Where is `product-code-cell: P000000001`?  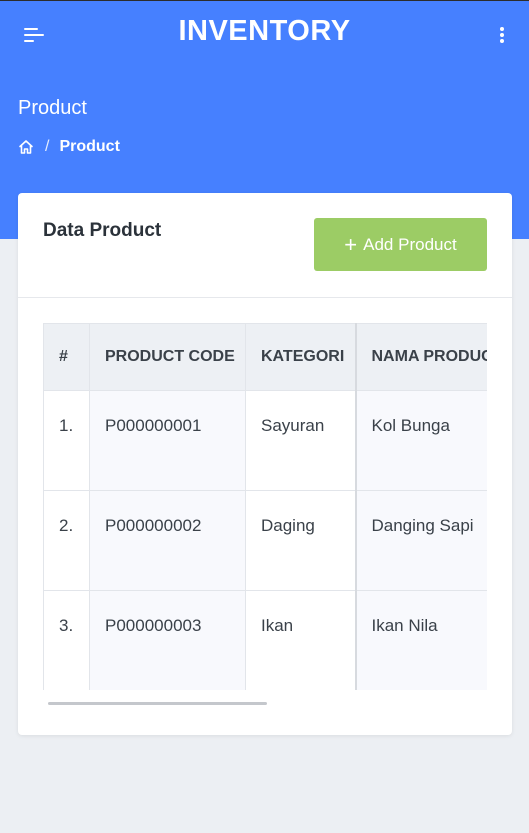
product-code-cell: P000000001 is located at coordinates (167, 440).